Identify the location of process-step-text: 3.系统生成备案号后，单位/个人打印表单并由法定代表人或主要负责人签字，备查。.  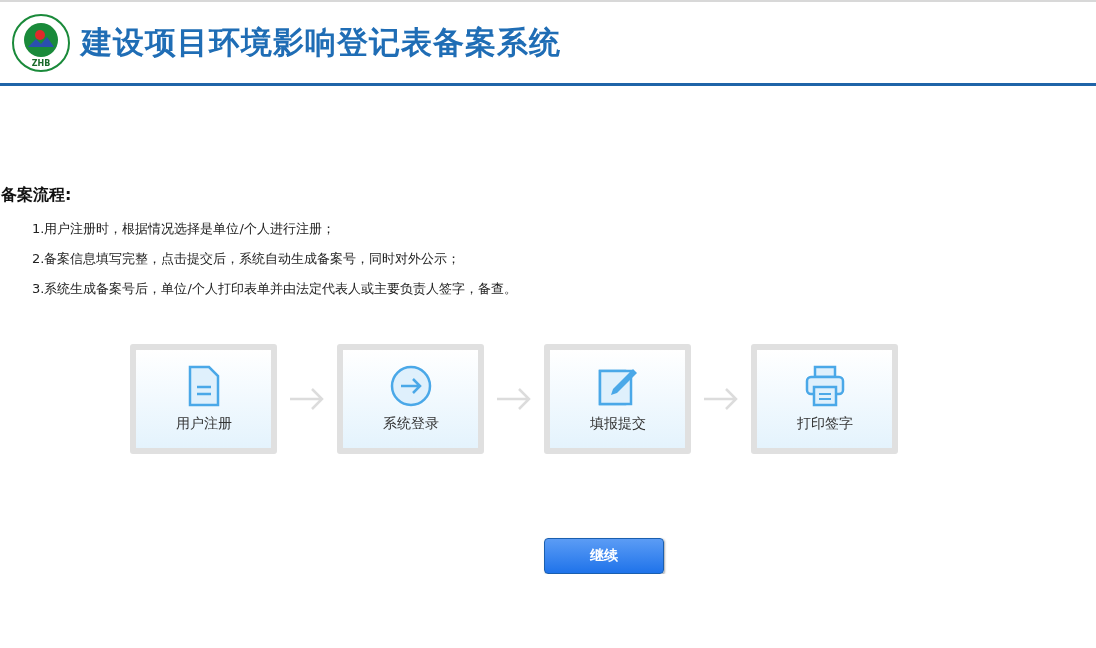
(275, 289).